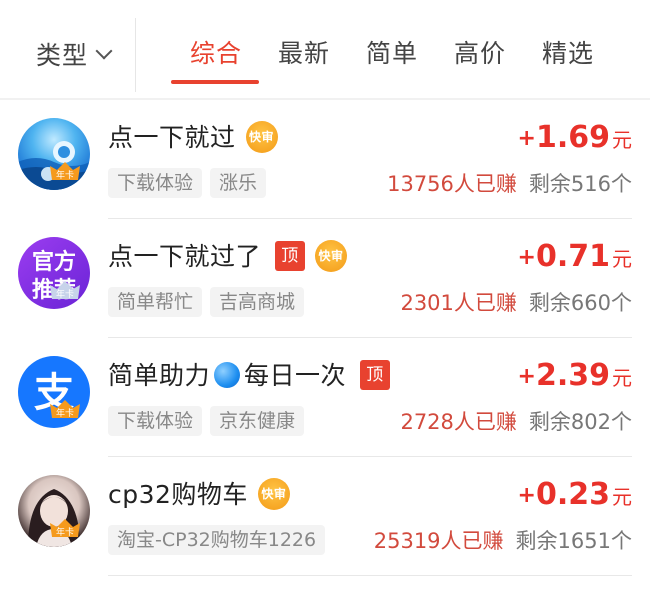 This screenshot has height=592, width=650. What do you see at coordinates (572, 375) in the screenshot?
I see `reward-amount: 2.39` at bounding box center [572, 375].